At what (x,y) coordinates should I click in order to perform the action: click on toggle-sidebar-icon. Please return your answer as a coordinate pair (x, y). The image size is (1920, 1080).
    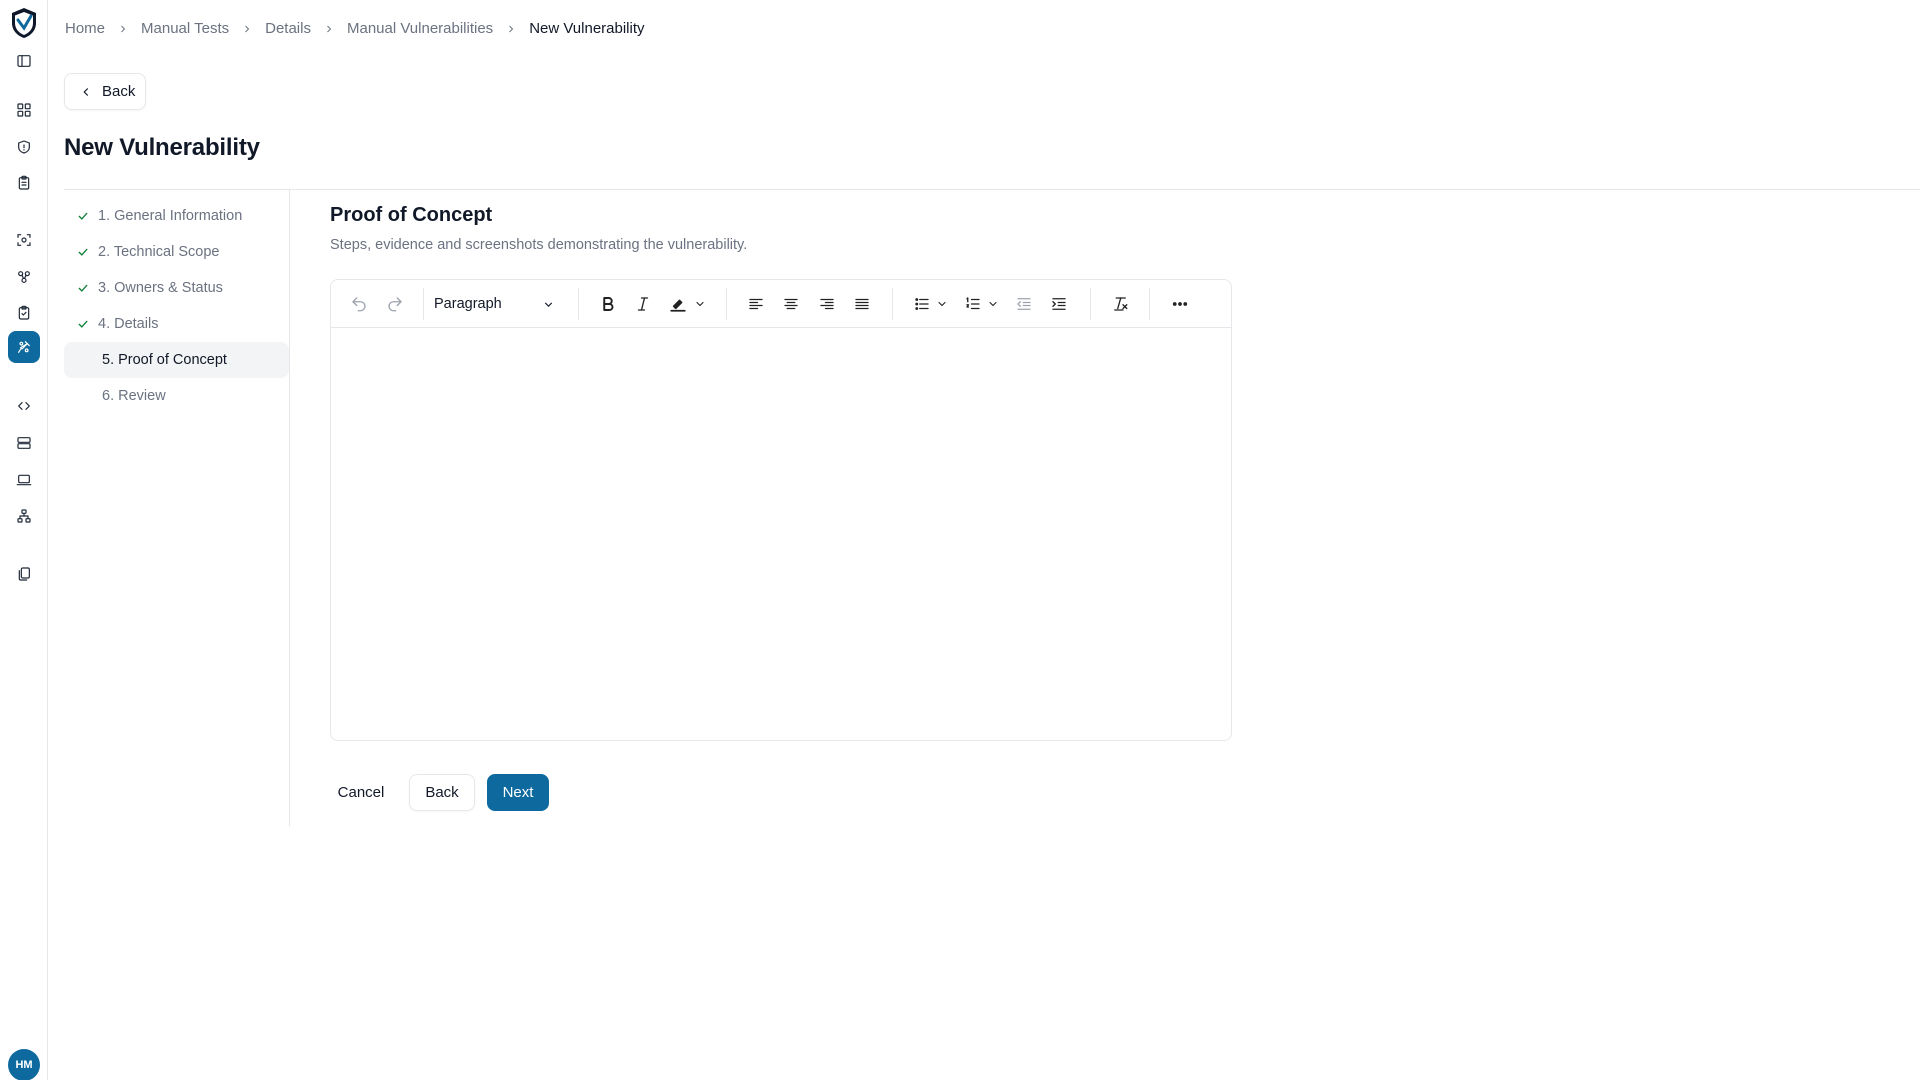
    Looking at the image, I should click on (24, 61).